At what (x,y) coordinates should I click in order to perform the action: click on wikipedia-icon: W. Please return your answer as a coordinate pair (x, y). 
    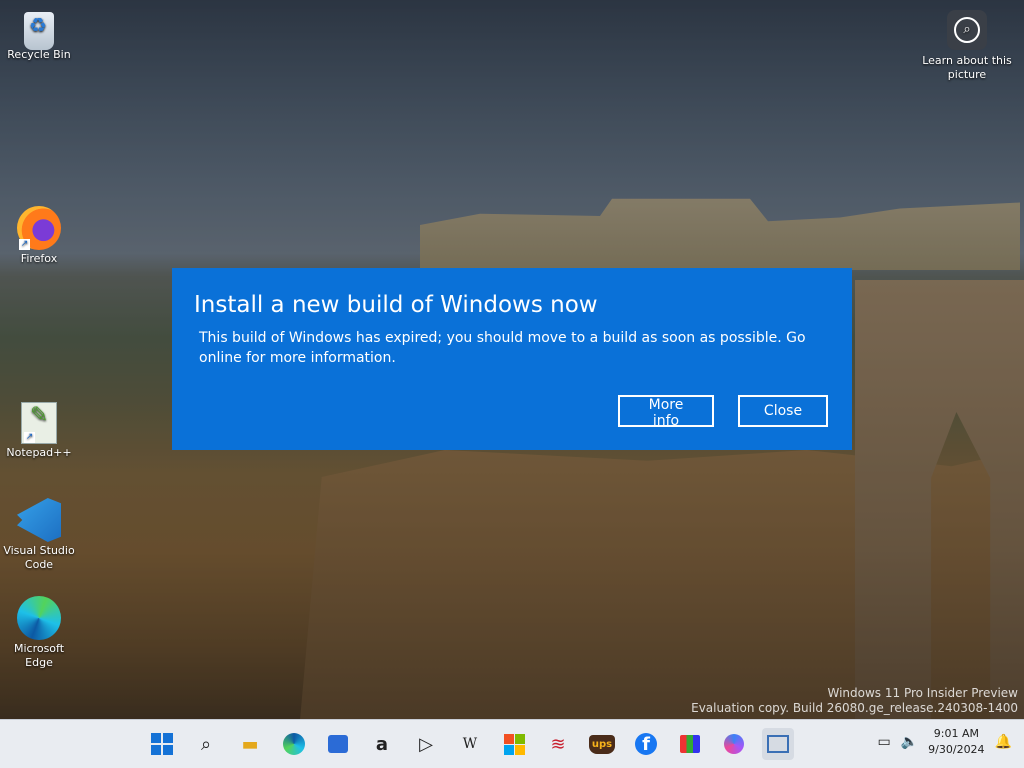
    Looking at the image, I should click on (470, 744).